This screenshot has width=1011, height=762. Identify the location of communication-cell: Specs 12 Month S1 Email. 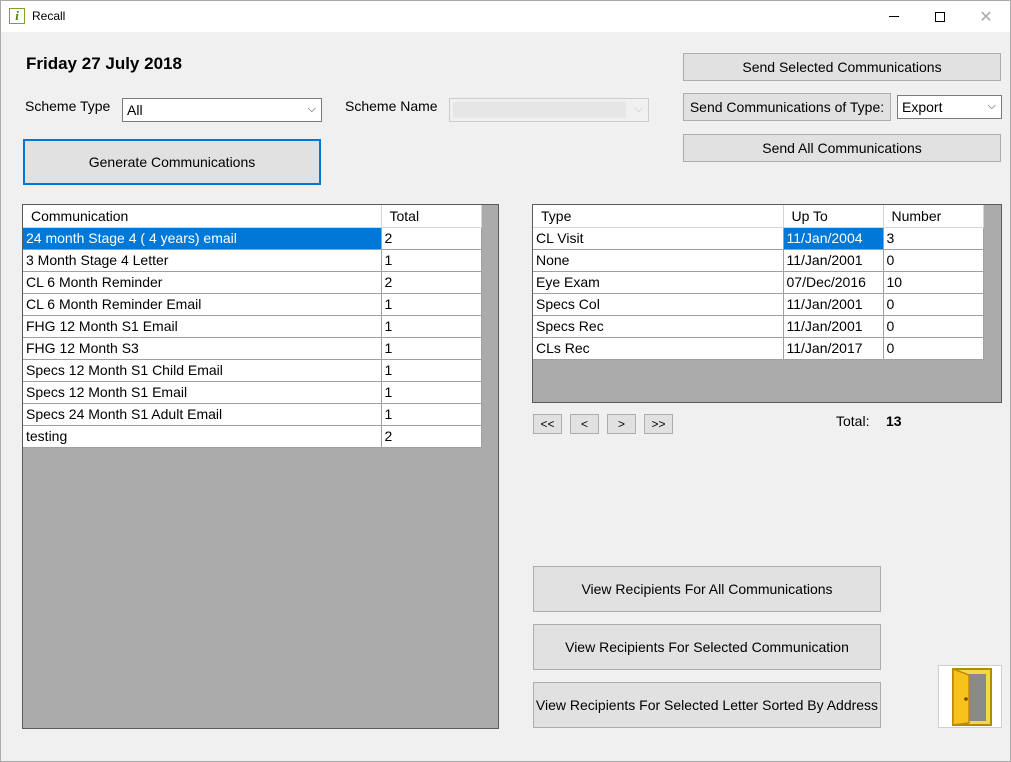
(202, 392).